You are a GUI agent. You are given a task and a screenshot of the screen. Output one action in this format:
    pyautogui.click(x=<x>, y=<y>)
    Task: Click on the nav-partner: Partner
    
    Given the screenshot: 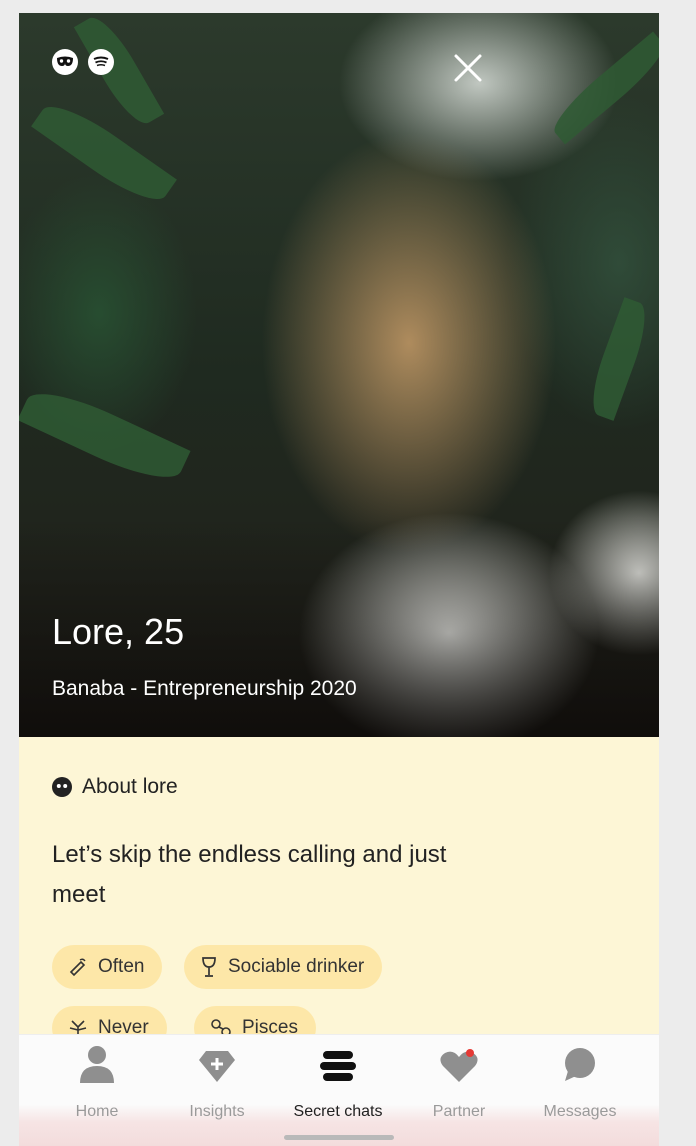 What is the action you would take?
    pyautogui.click(x=459, y=1080)
    